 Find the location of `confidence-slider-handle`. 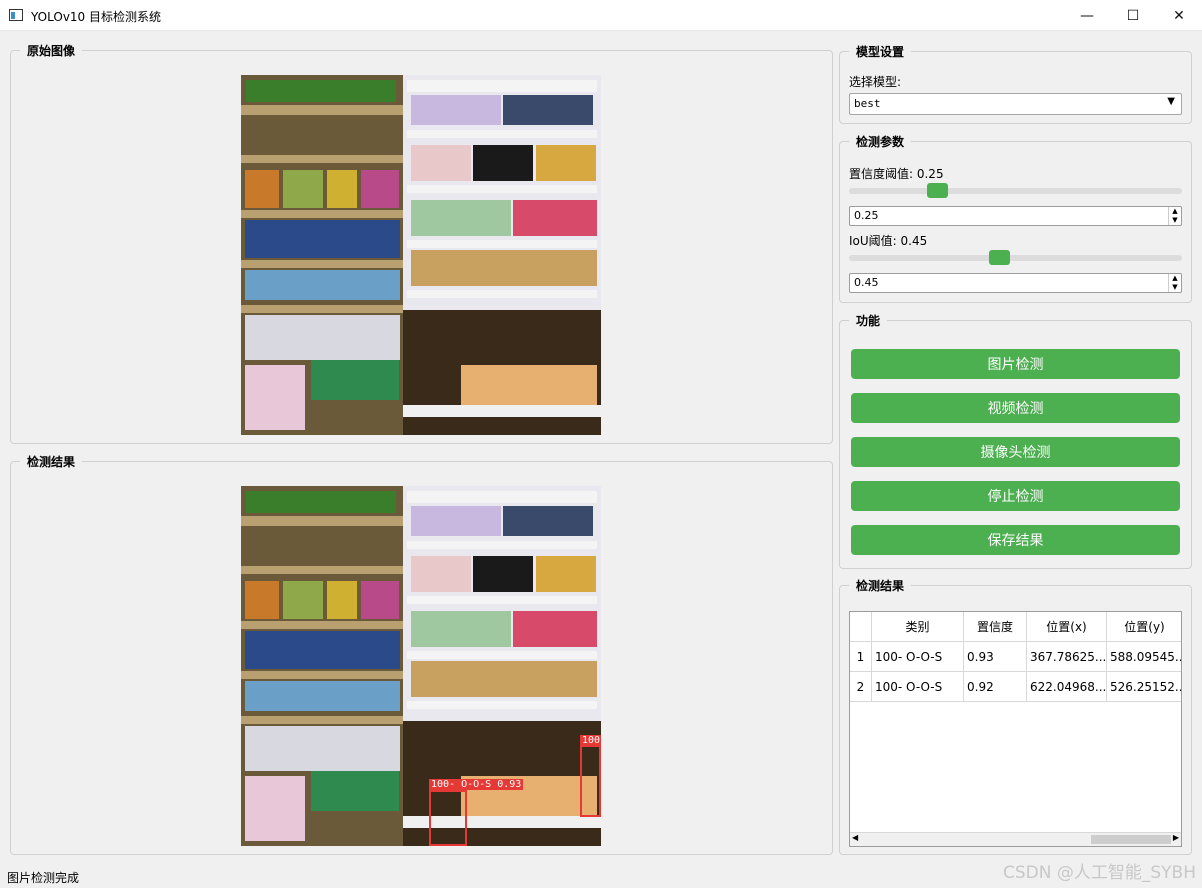

confidence-slider-handle is located at coordinates (937, 190).